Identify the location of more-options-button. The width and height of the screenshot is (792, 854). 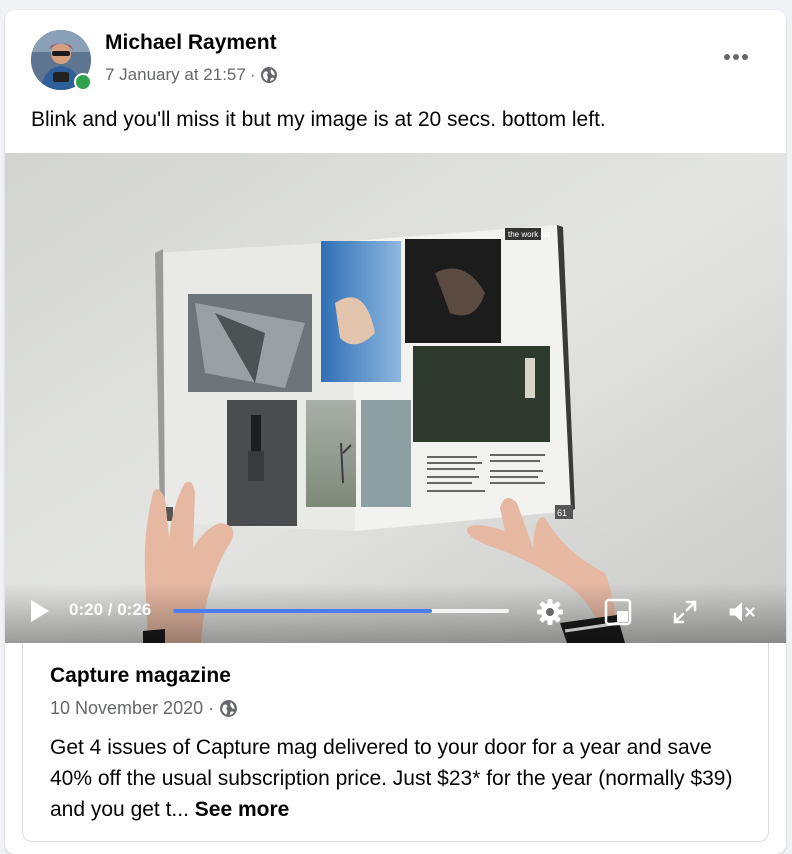
(736, 57).